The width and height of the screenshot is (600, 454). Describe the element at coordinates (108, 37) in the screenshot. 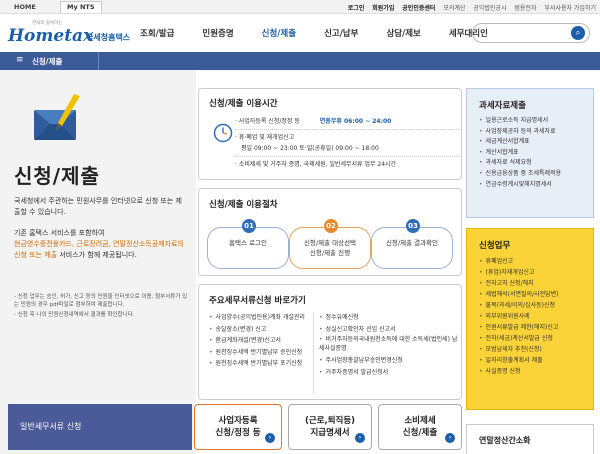

I see `logo-subtext: 국세청홈택스` at that location.